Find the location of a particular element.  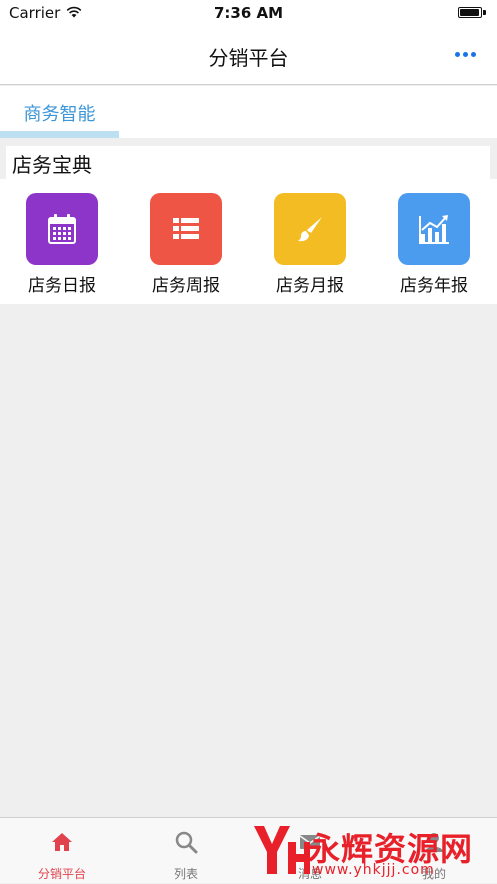

tabbar-item-list: 列表 is located at coordinates (186, 851).